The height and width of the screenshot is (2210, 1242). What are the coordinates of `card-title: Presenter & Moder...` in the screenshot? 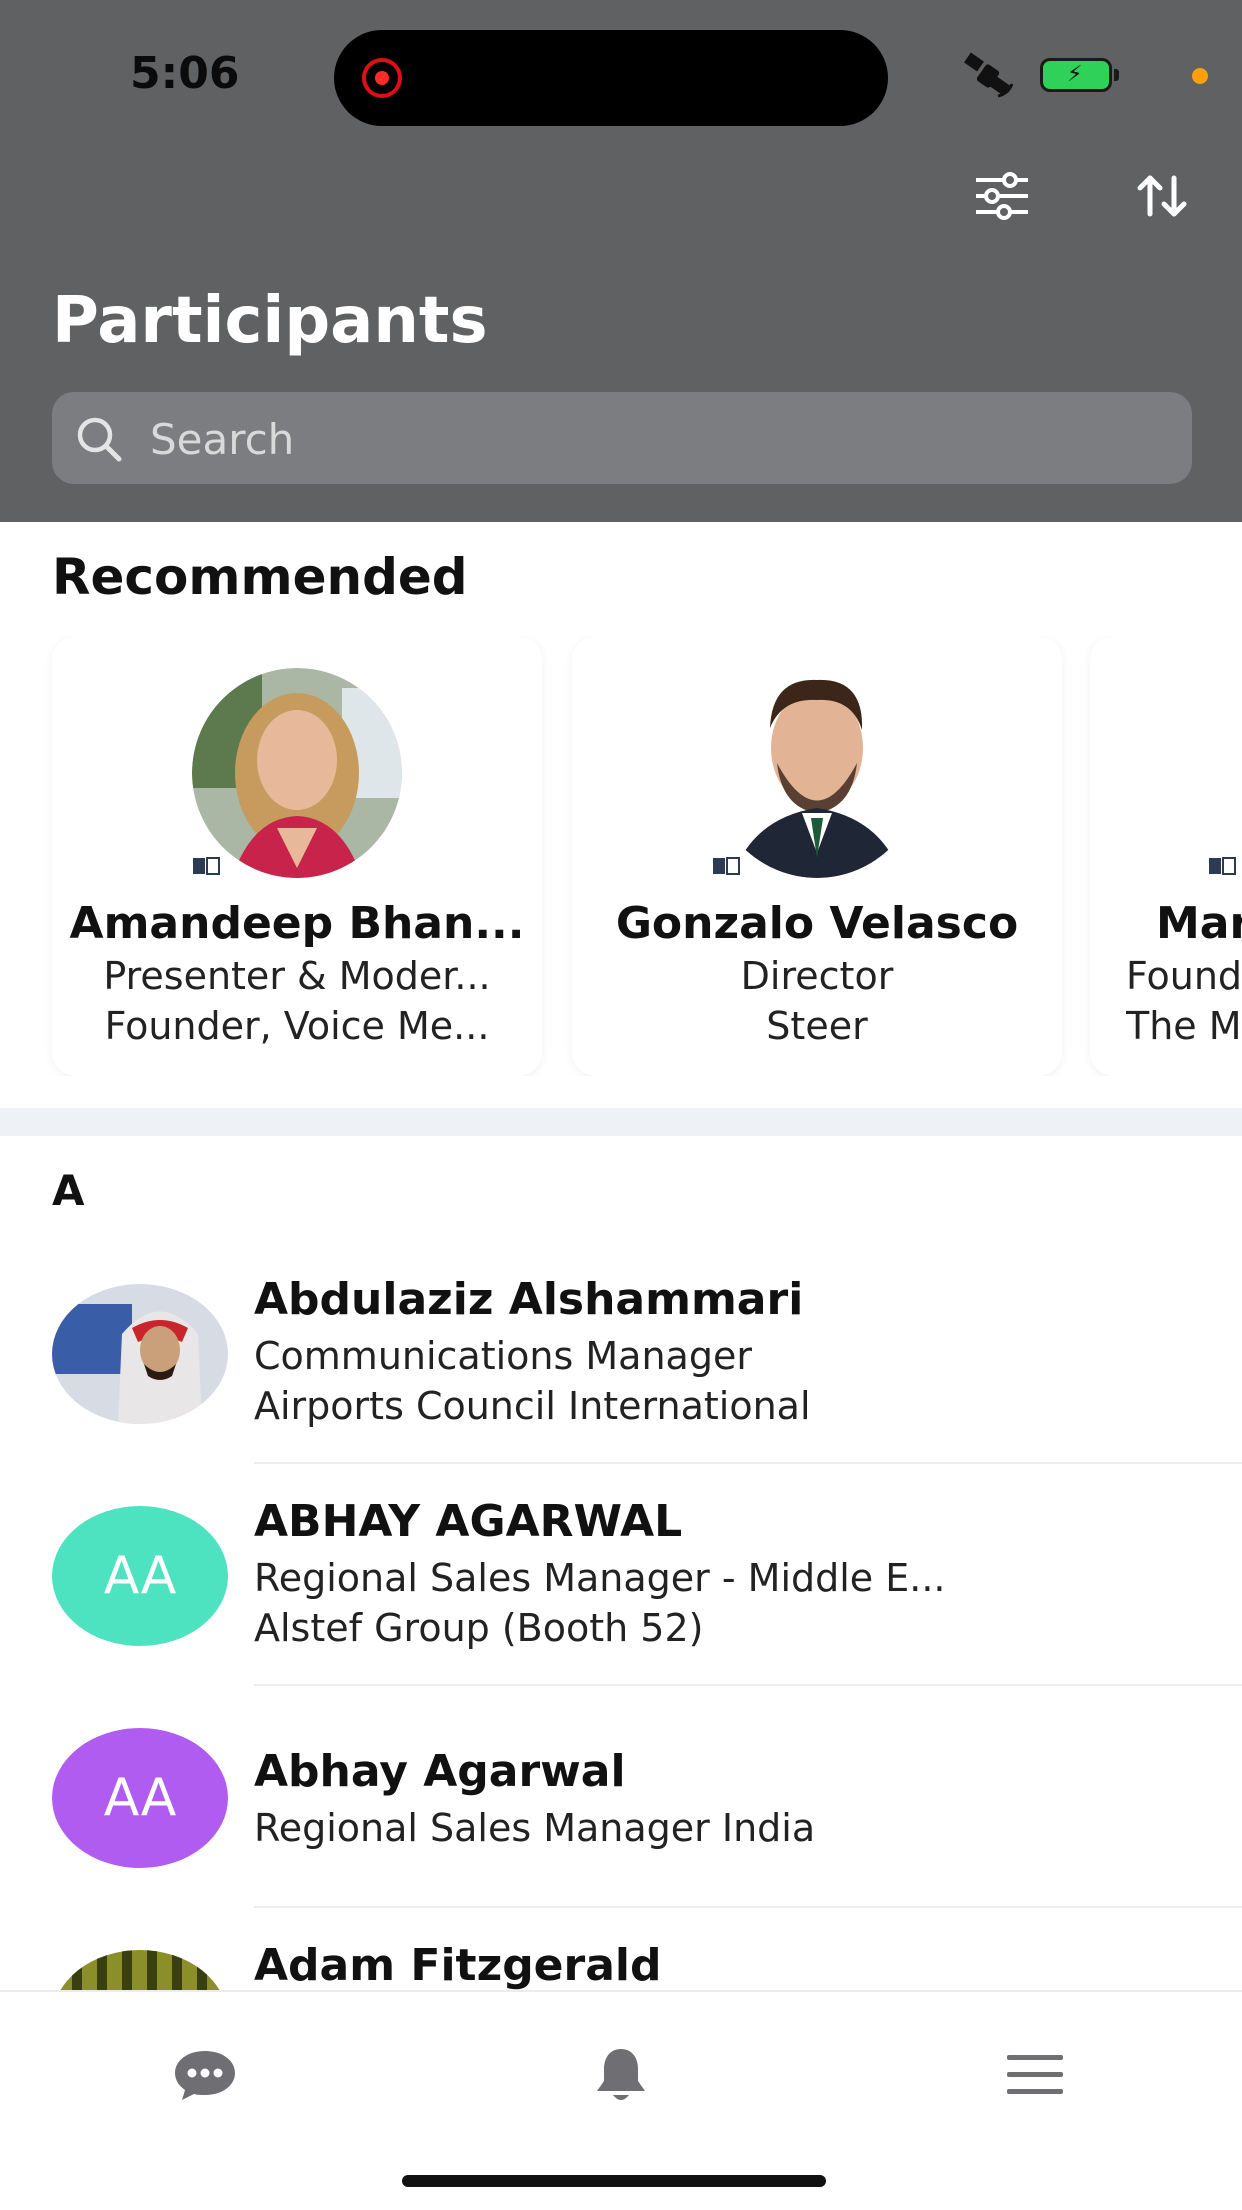 It's located at (297, 976).